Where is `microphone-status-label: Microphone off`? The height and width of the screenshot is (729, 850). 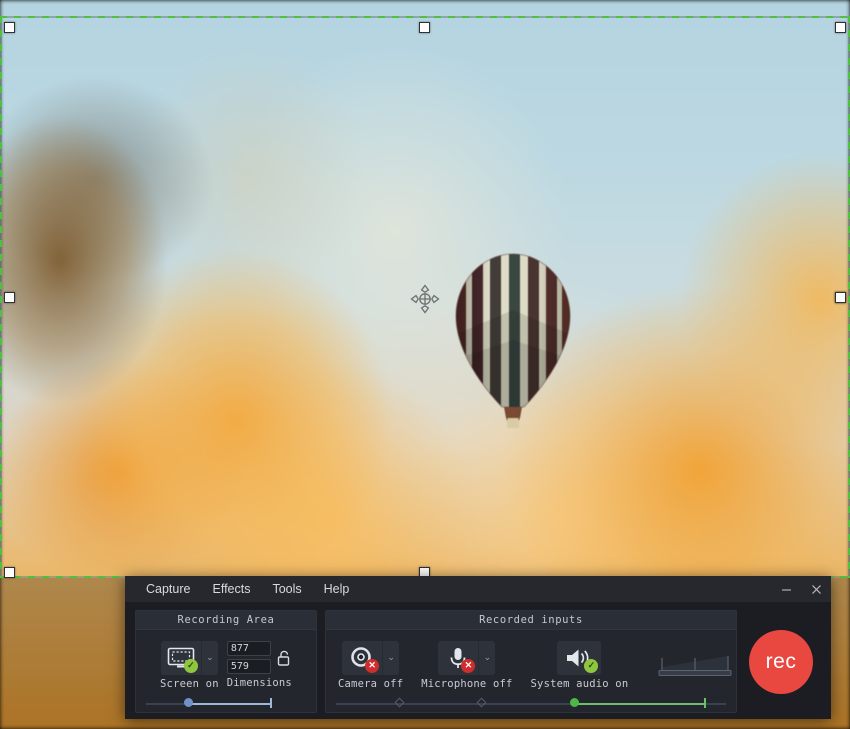 microphone-status-label: Microphone off is located at coordinates (467, 683).